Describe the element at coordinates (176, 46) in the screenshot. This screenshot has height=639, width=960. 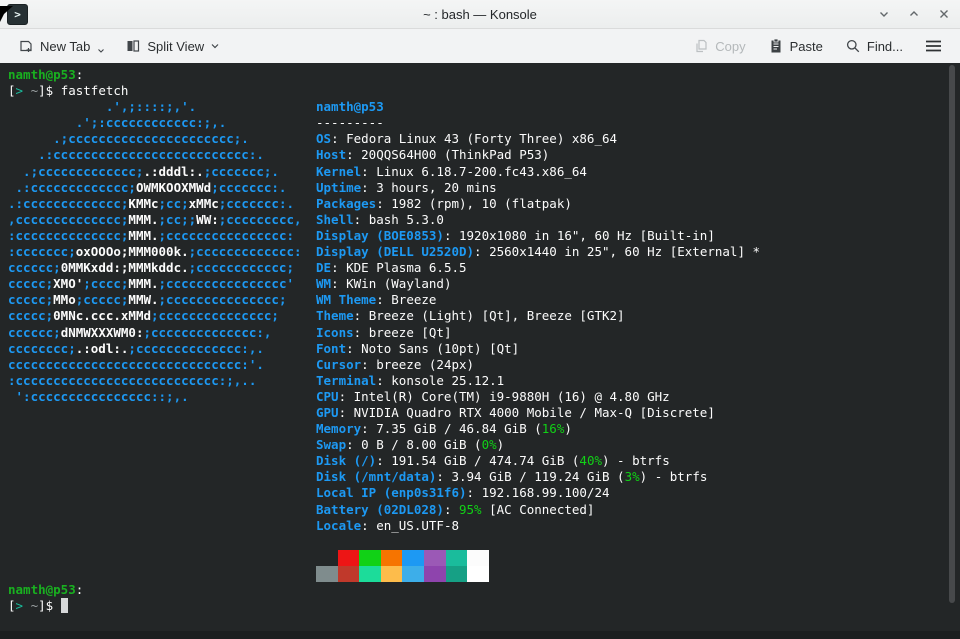
I see `split-view-label: Split View` at that location.